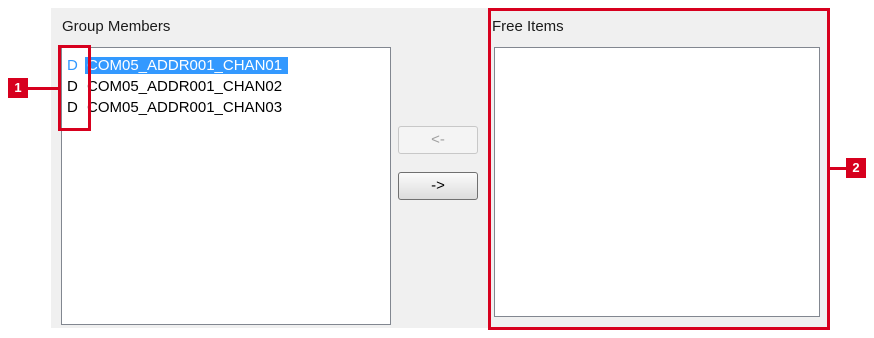 This screenshot has width=874, height=338. Describe the element at coordinates (438, 140) in the screenshot. I see `move-to-group-button: <-` at that location.